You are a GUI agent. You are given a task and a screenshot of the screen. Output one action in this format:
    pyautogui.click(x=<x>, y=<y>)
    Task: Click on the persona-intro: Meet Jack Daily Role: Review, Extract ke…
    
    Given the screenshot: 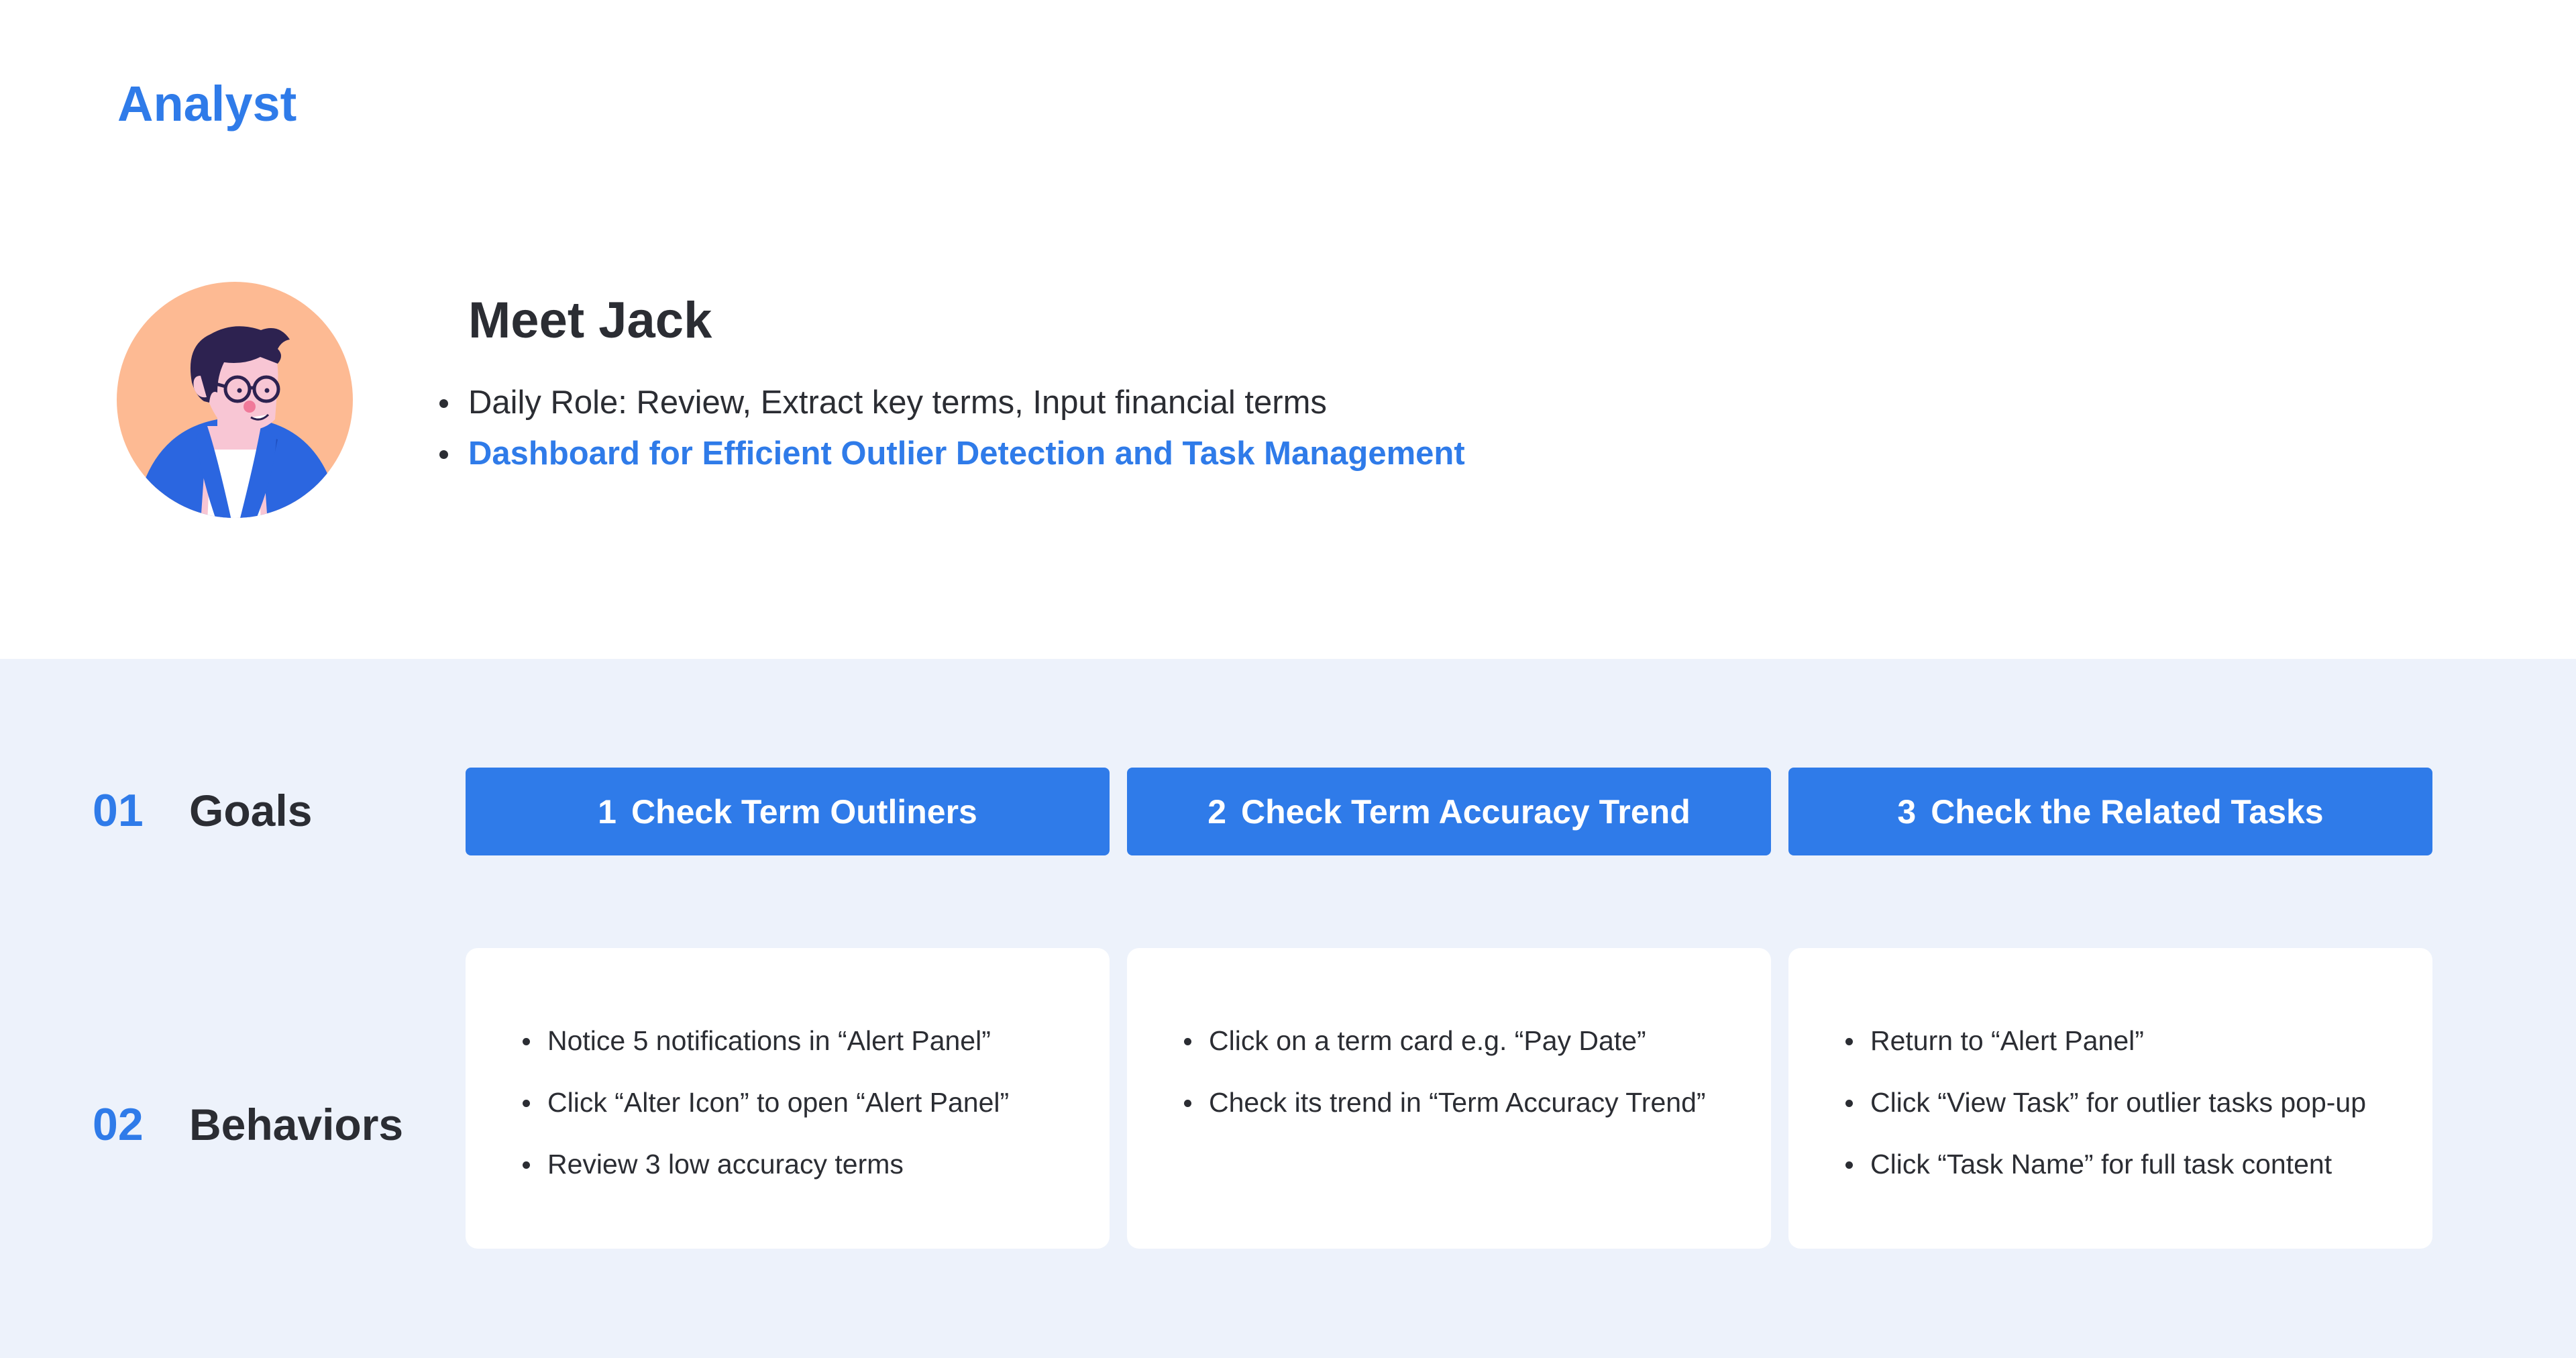 What is the action you would take?
    pyautogui.click(x=952, y=385)
    